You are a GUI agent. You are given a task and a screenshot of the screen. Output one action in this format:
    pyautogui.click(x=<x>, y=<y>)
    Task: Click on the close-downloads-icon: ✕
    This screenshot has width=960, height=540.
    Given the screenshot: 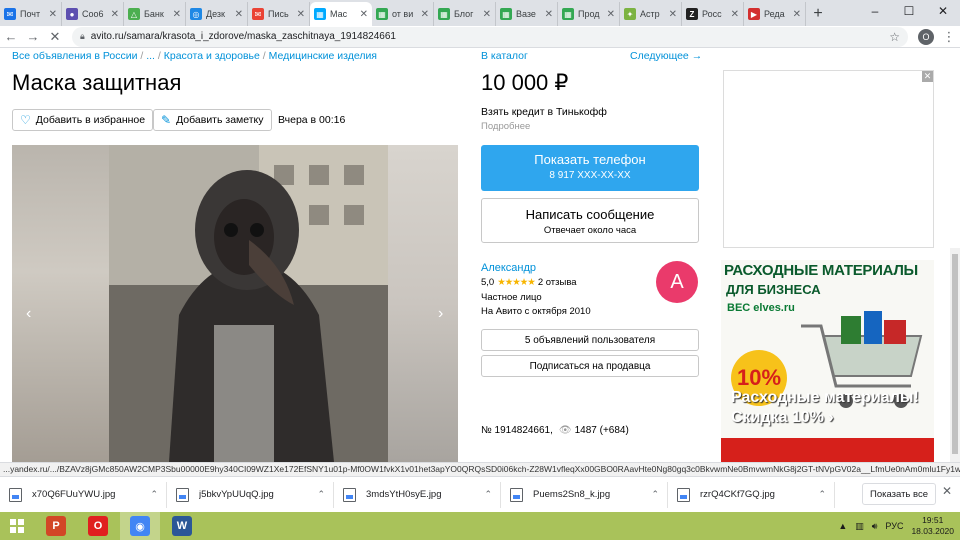 What is the action you would take?
    pyautogui.click(x=947, y=491)
    